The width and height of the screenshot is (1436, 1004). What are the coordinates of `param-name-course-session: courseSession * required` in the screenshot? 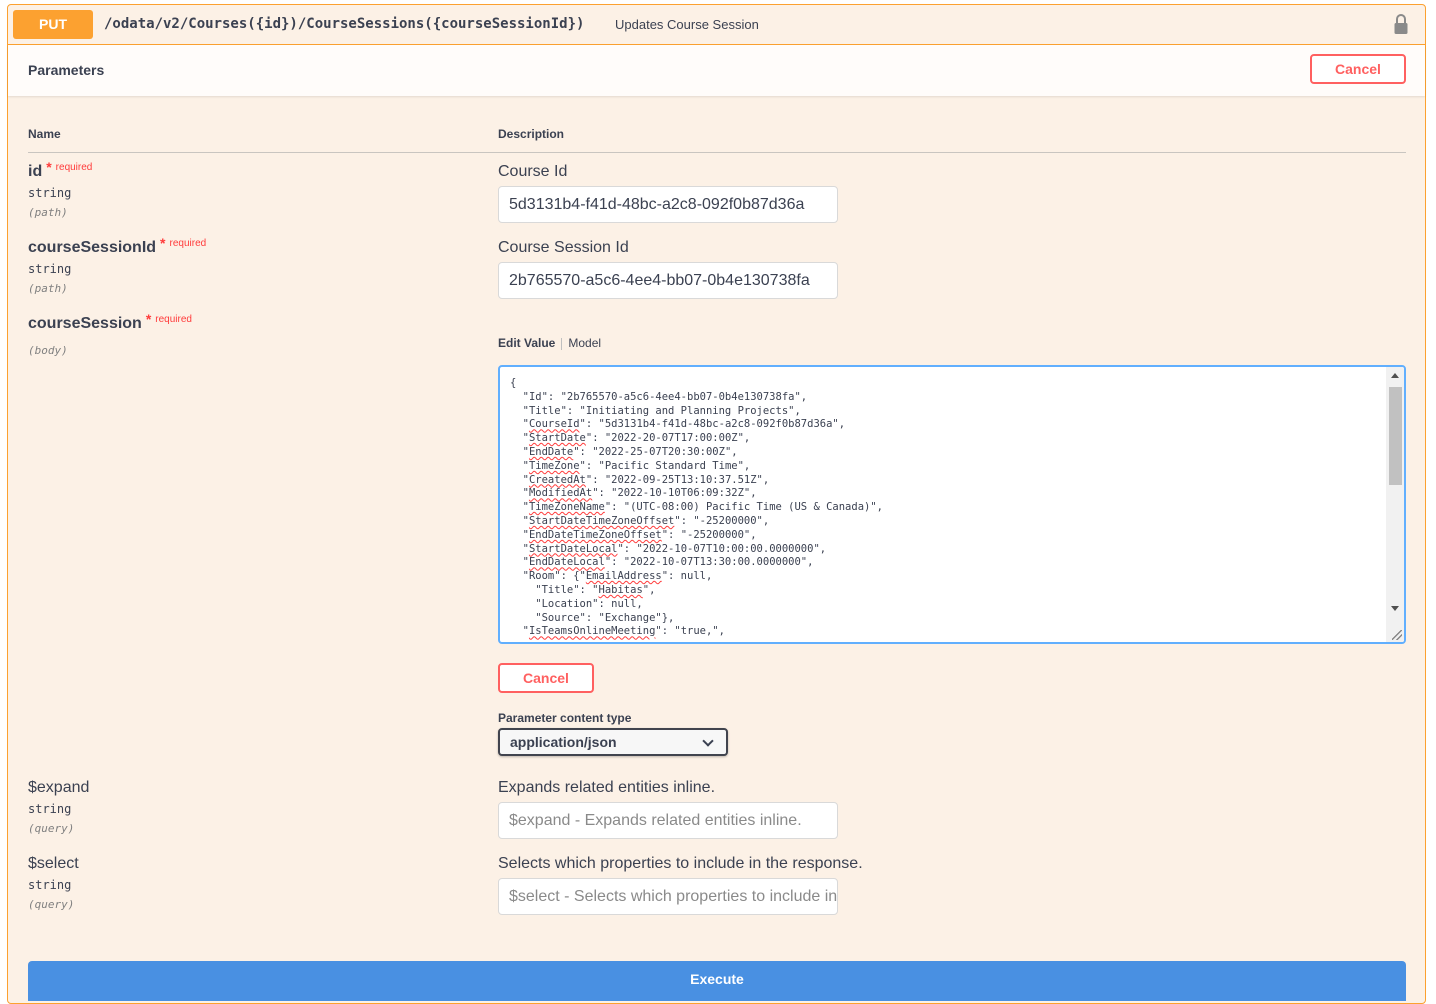 It's located at (110, 322).